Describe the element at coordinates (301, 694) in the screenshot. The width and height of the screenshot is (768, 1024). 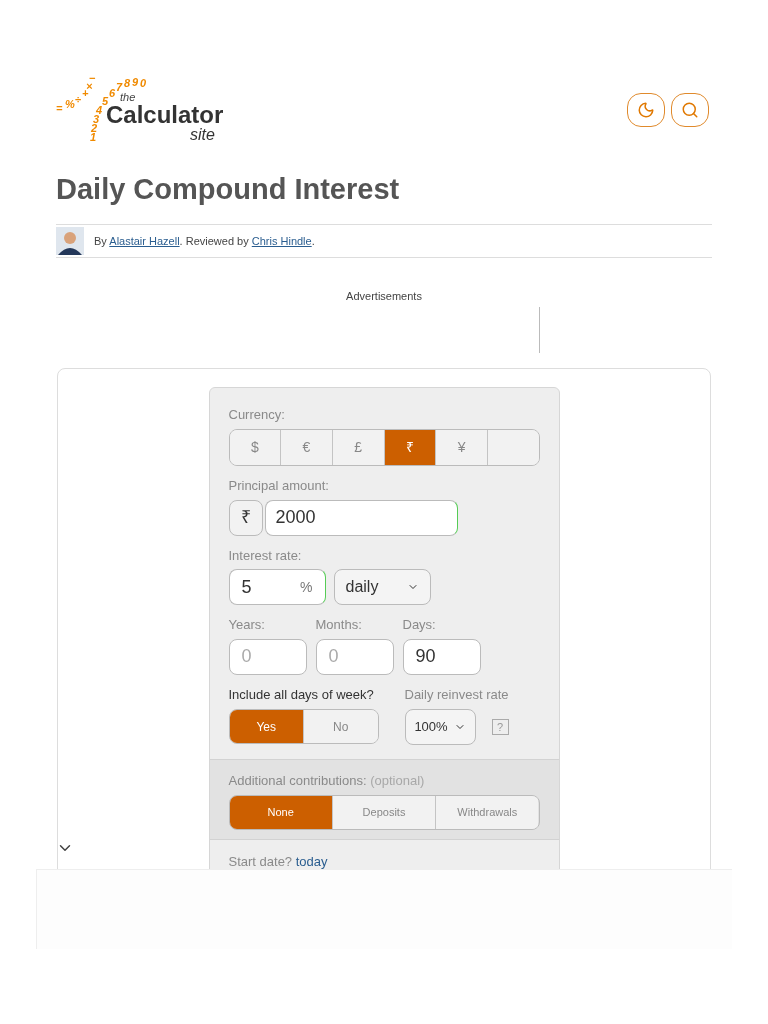
I see `field-label: Include all days of week?` at that location.